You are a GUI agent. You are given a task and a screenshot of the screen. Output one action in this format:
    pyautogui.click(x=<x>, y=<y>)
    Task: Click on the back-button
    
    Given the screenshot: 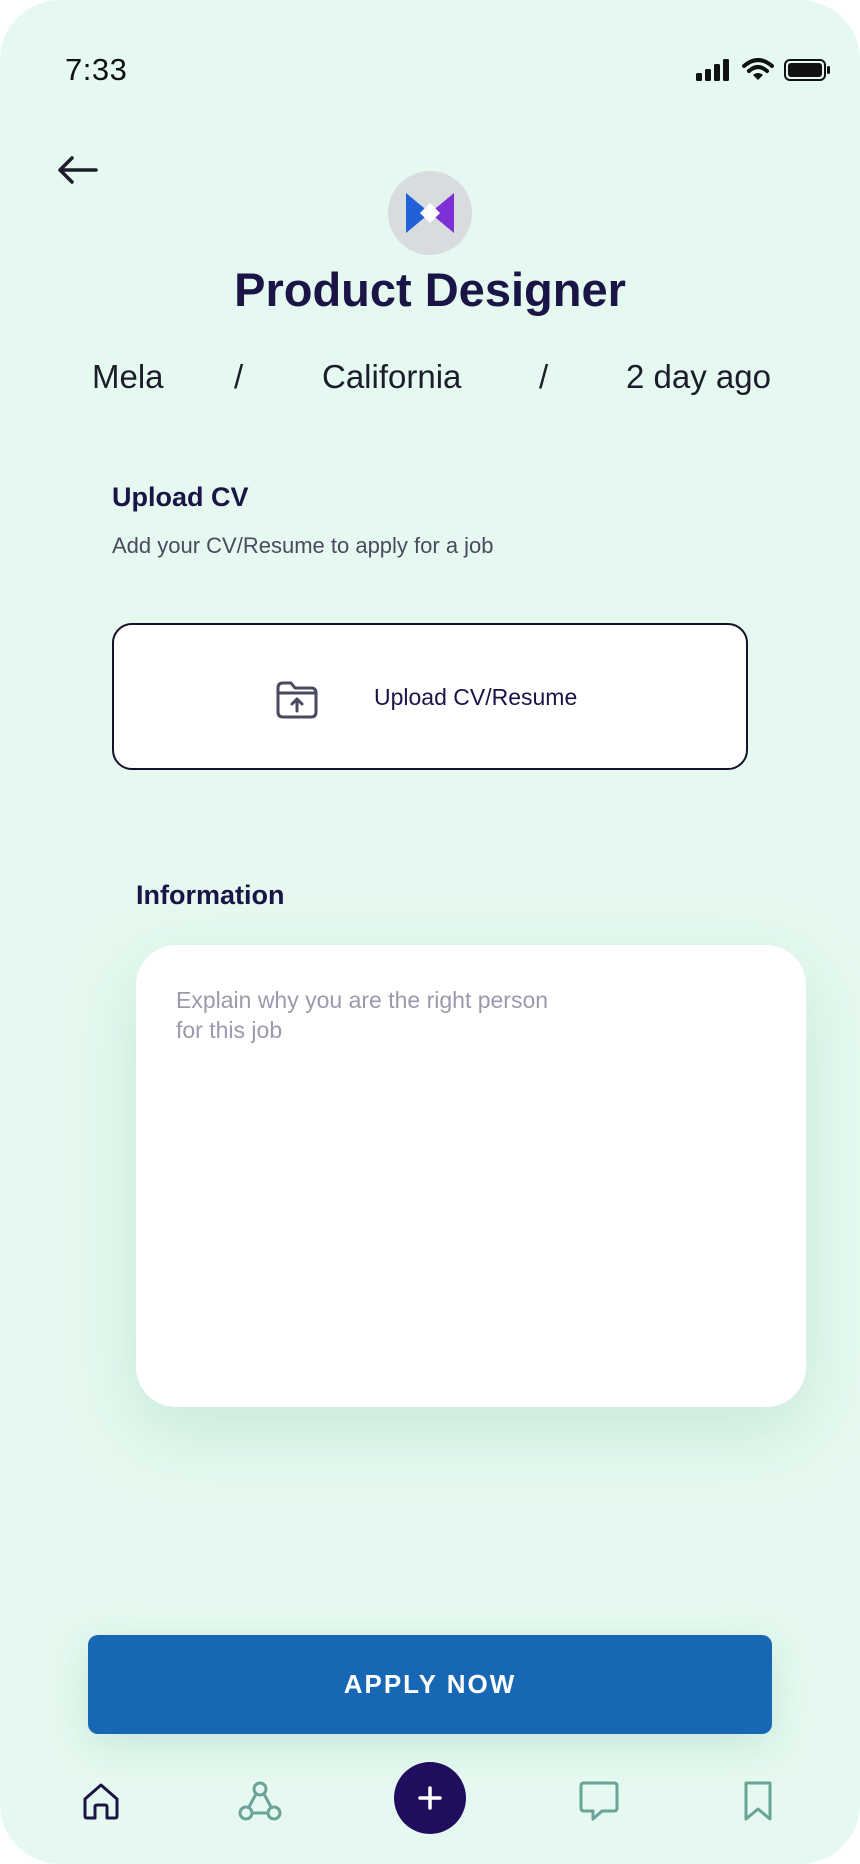 What is the action you would take?
    pyautogui.click(x=77, y=170)
    